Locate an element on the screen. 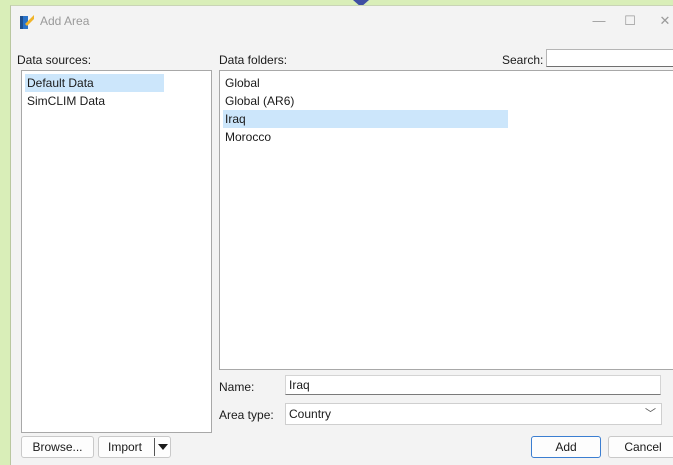  title-bar: Add Area — ☐ ✕ is located at coordinates (342, 21).